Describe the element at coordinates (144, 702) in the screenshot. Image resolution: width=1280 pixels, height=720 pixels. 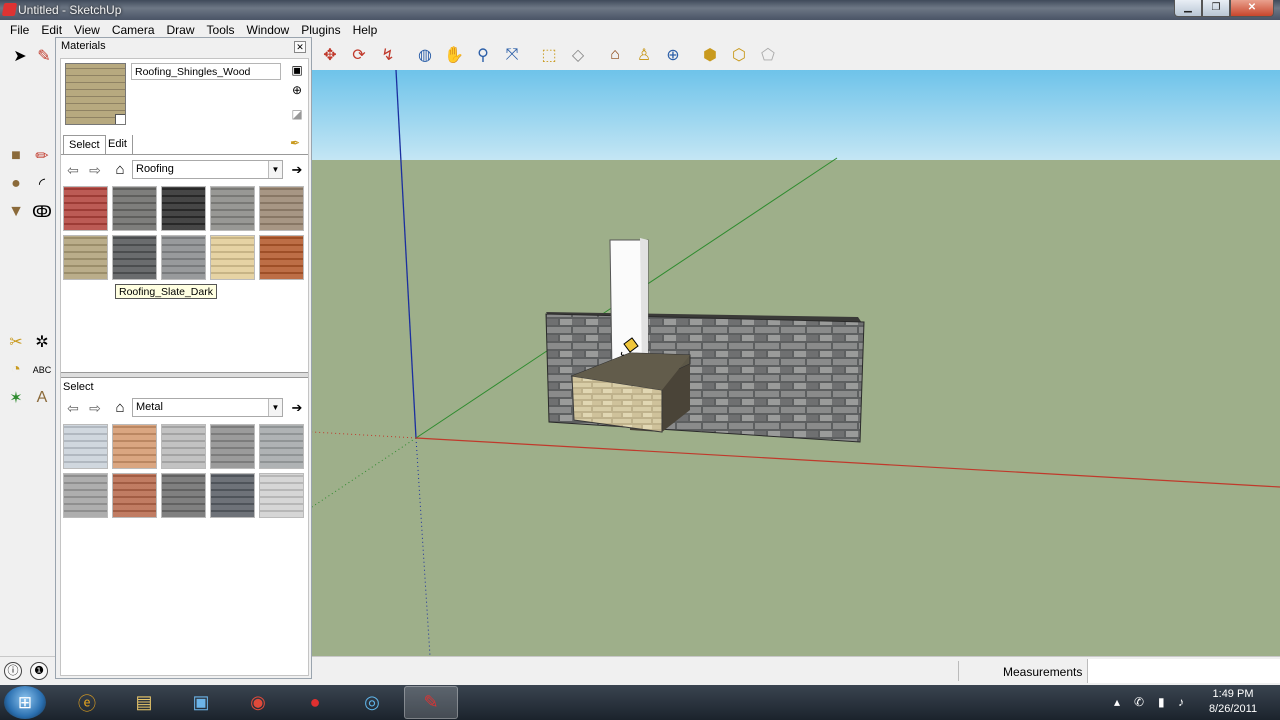
I see `explorer-icon: ▤` at that location.